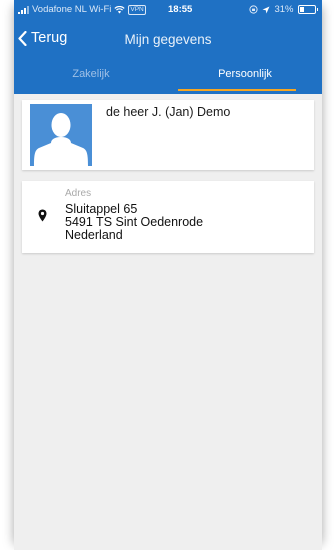 This screenshot has height=550, width=336. I want to click on carrier-label: Vodafone NL Wi-Fi, so click(72, 9).